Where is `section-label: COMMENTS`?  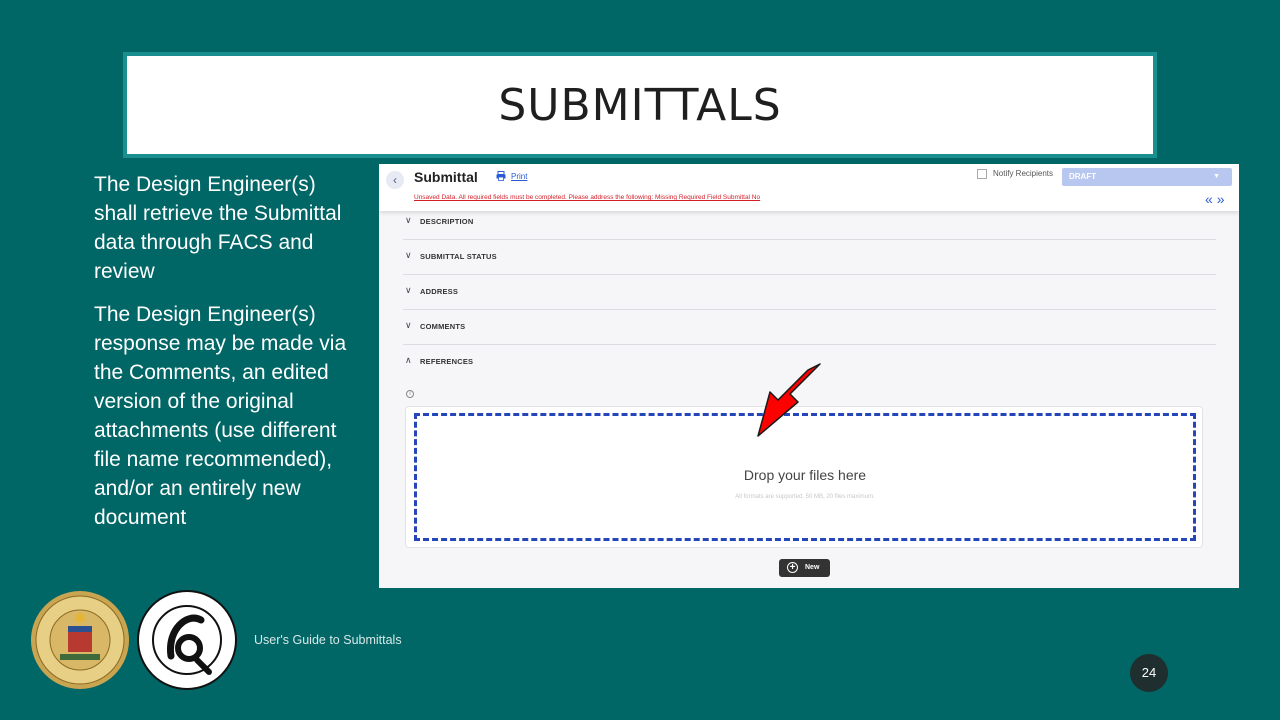 section-label: COMMENTS is located at coordinates (443, 326).